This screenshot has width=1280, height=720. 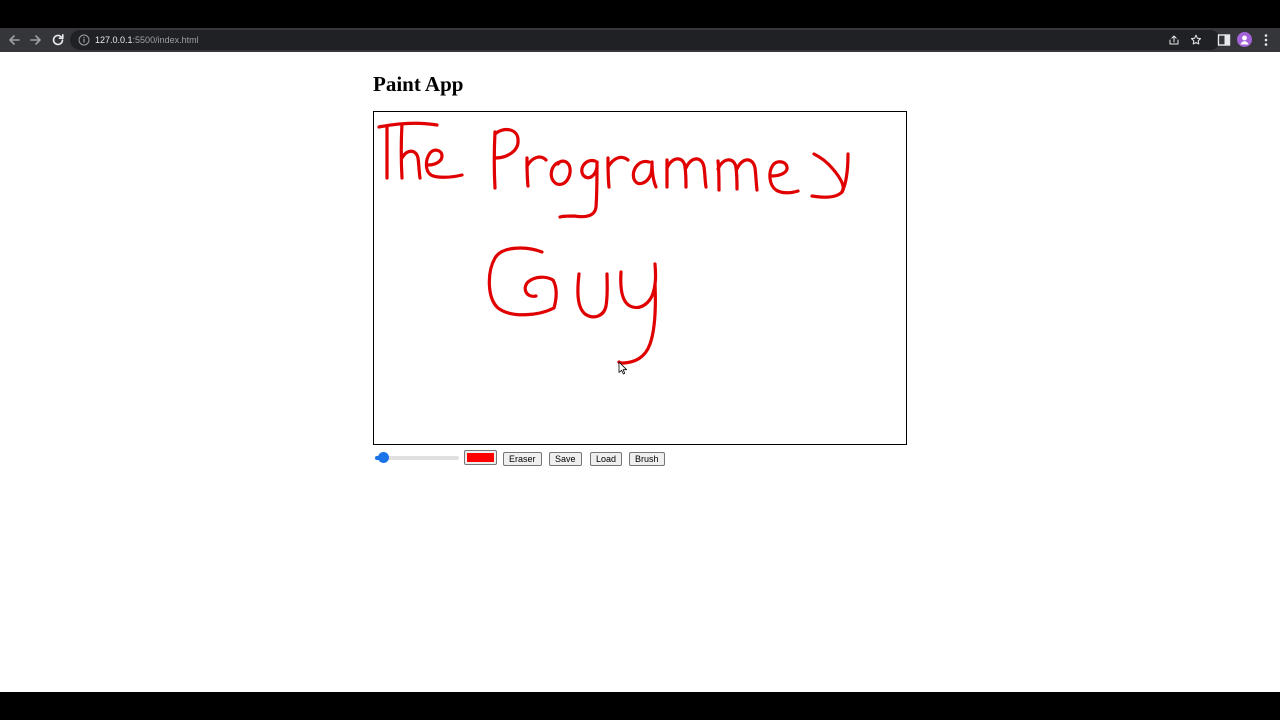 What do you see at coordinates (58, 40) in the screenshot?
I see `reload-icon` at bounding box center [58, 40].